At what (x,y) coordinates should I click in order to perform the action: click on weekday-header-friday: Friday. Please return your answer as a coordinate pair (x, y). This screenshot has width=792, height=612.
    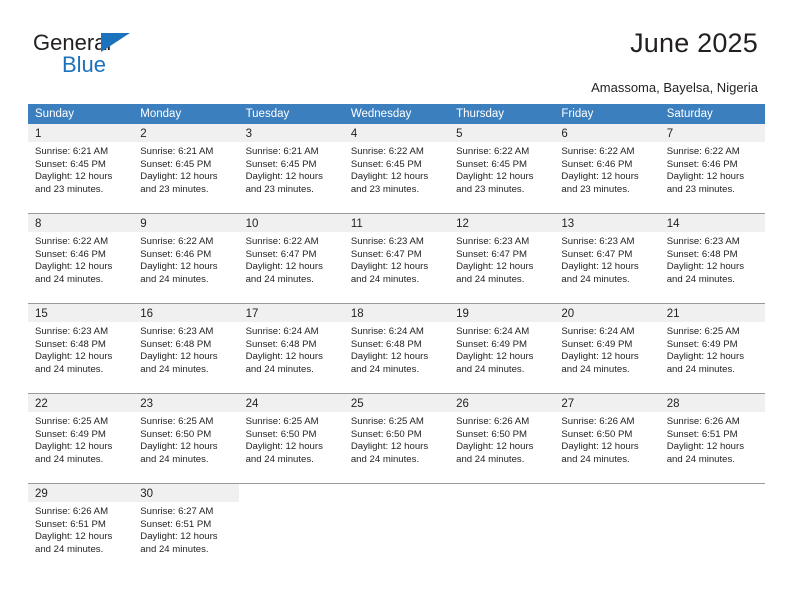
    Looking at the image, I should click on (577, 114).